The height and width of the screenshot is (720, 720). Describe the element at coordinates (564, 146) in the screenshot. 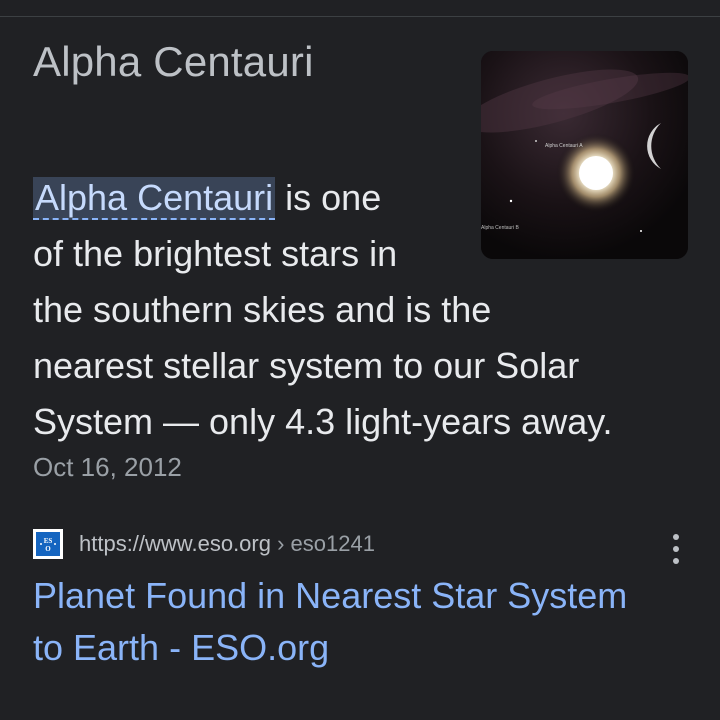

I see `thumb-label-b: Alpha Centauri A` at that location.